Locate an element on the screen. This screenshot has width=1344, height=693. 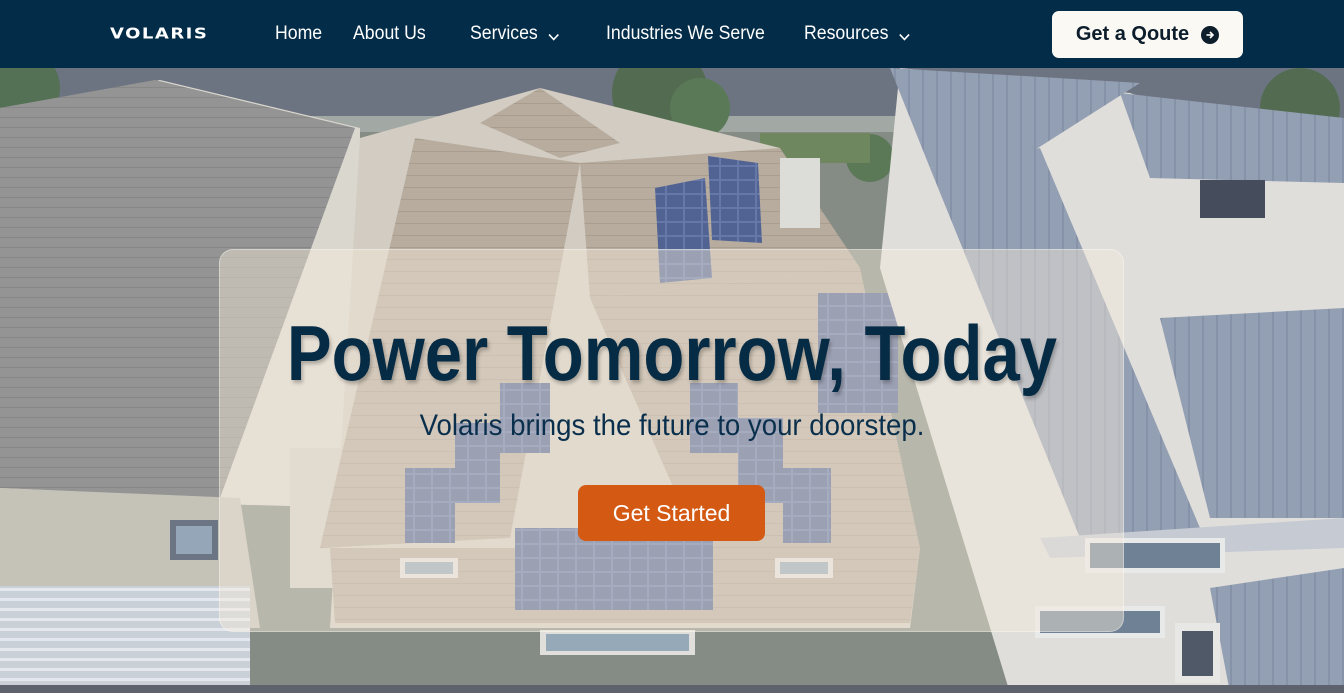
nav-item-resources: Resources is located at coordinates (857, 34).